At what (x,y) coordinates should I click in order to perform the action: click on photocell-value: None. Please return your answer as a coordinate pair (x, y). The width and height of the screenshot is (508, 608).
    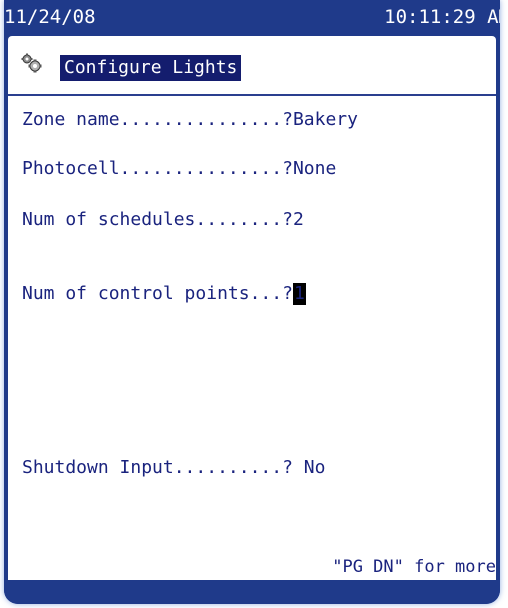
    Looking at the image, I should click on (314, 168).